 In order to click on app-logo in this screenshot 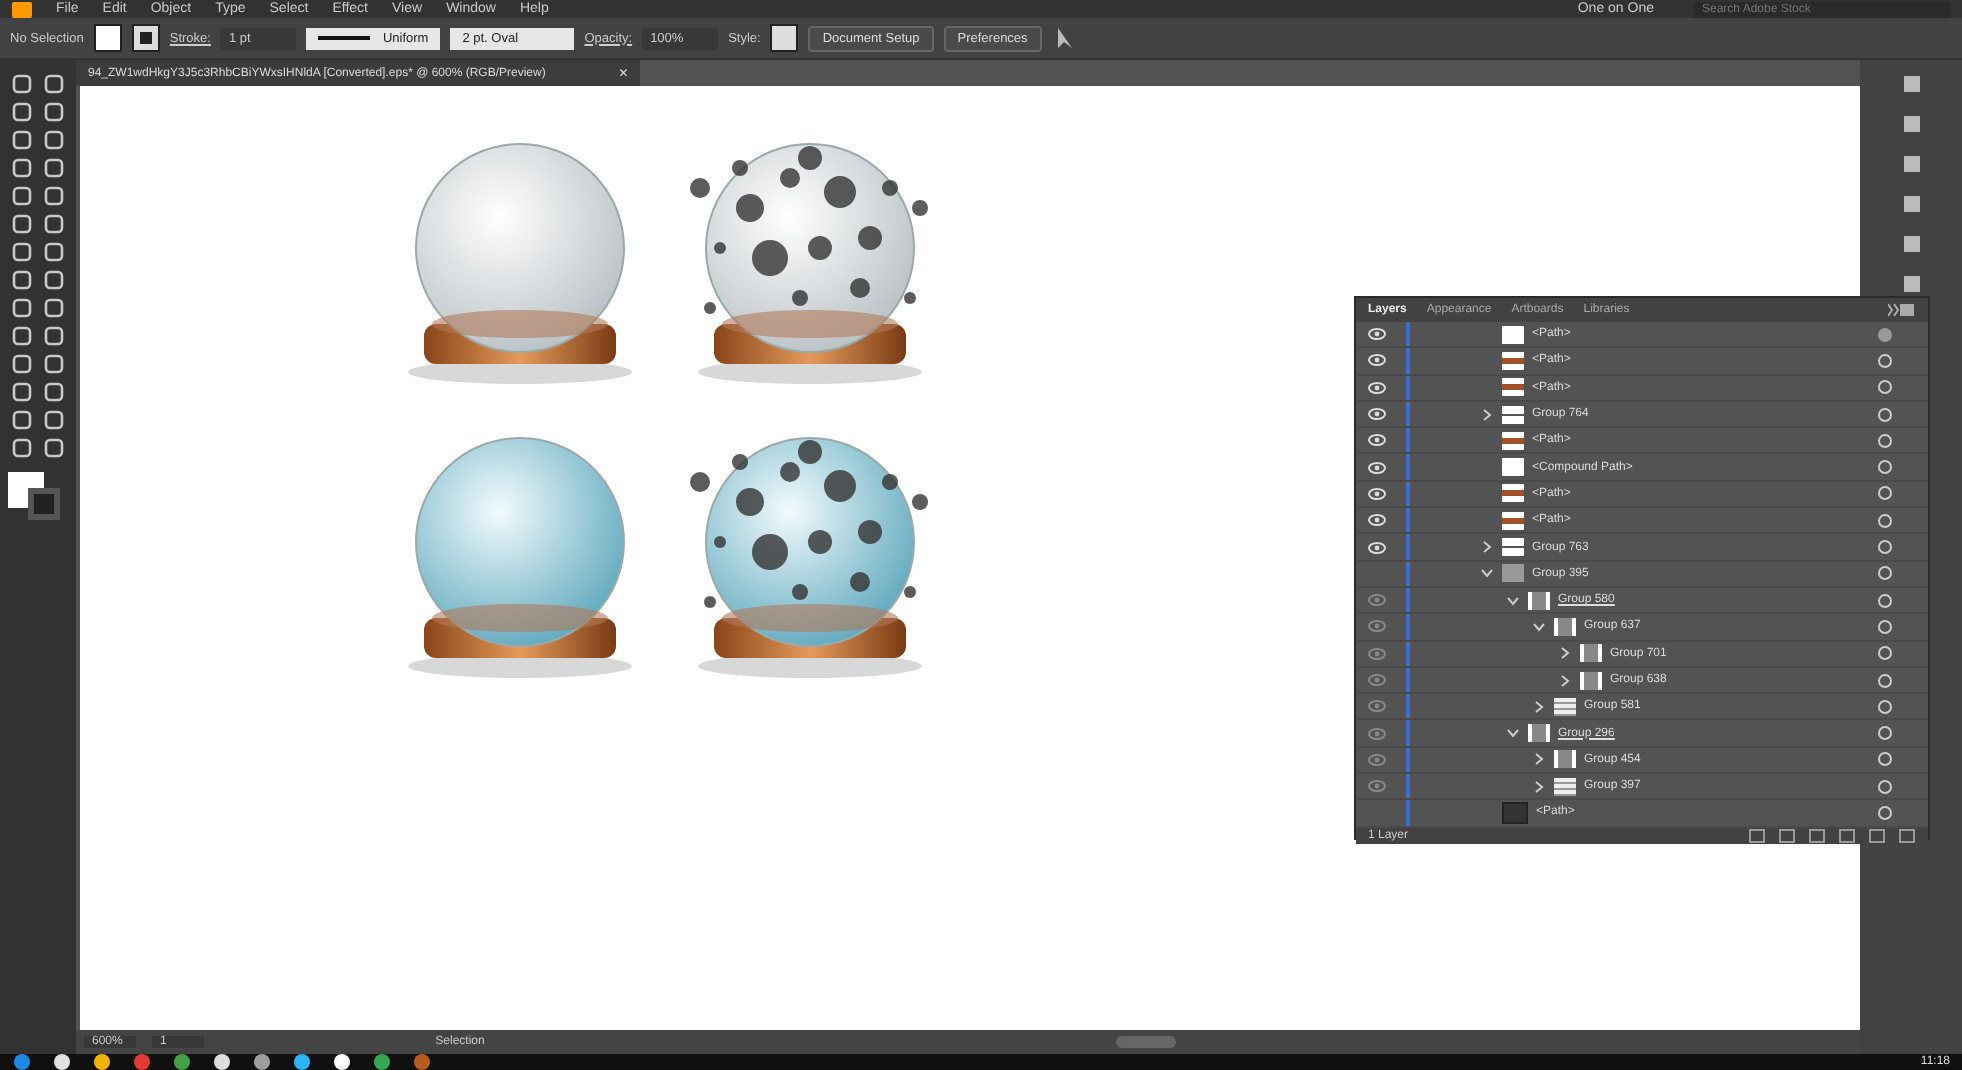, I will do `click(22, 9)`.